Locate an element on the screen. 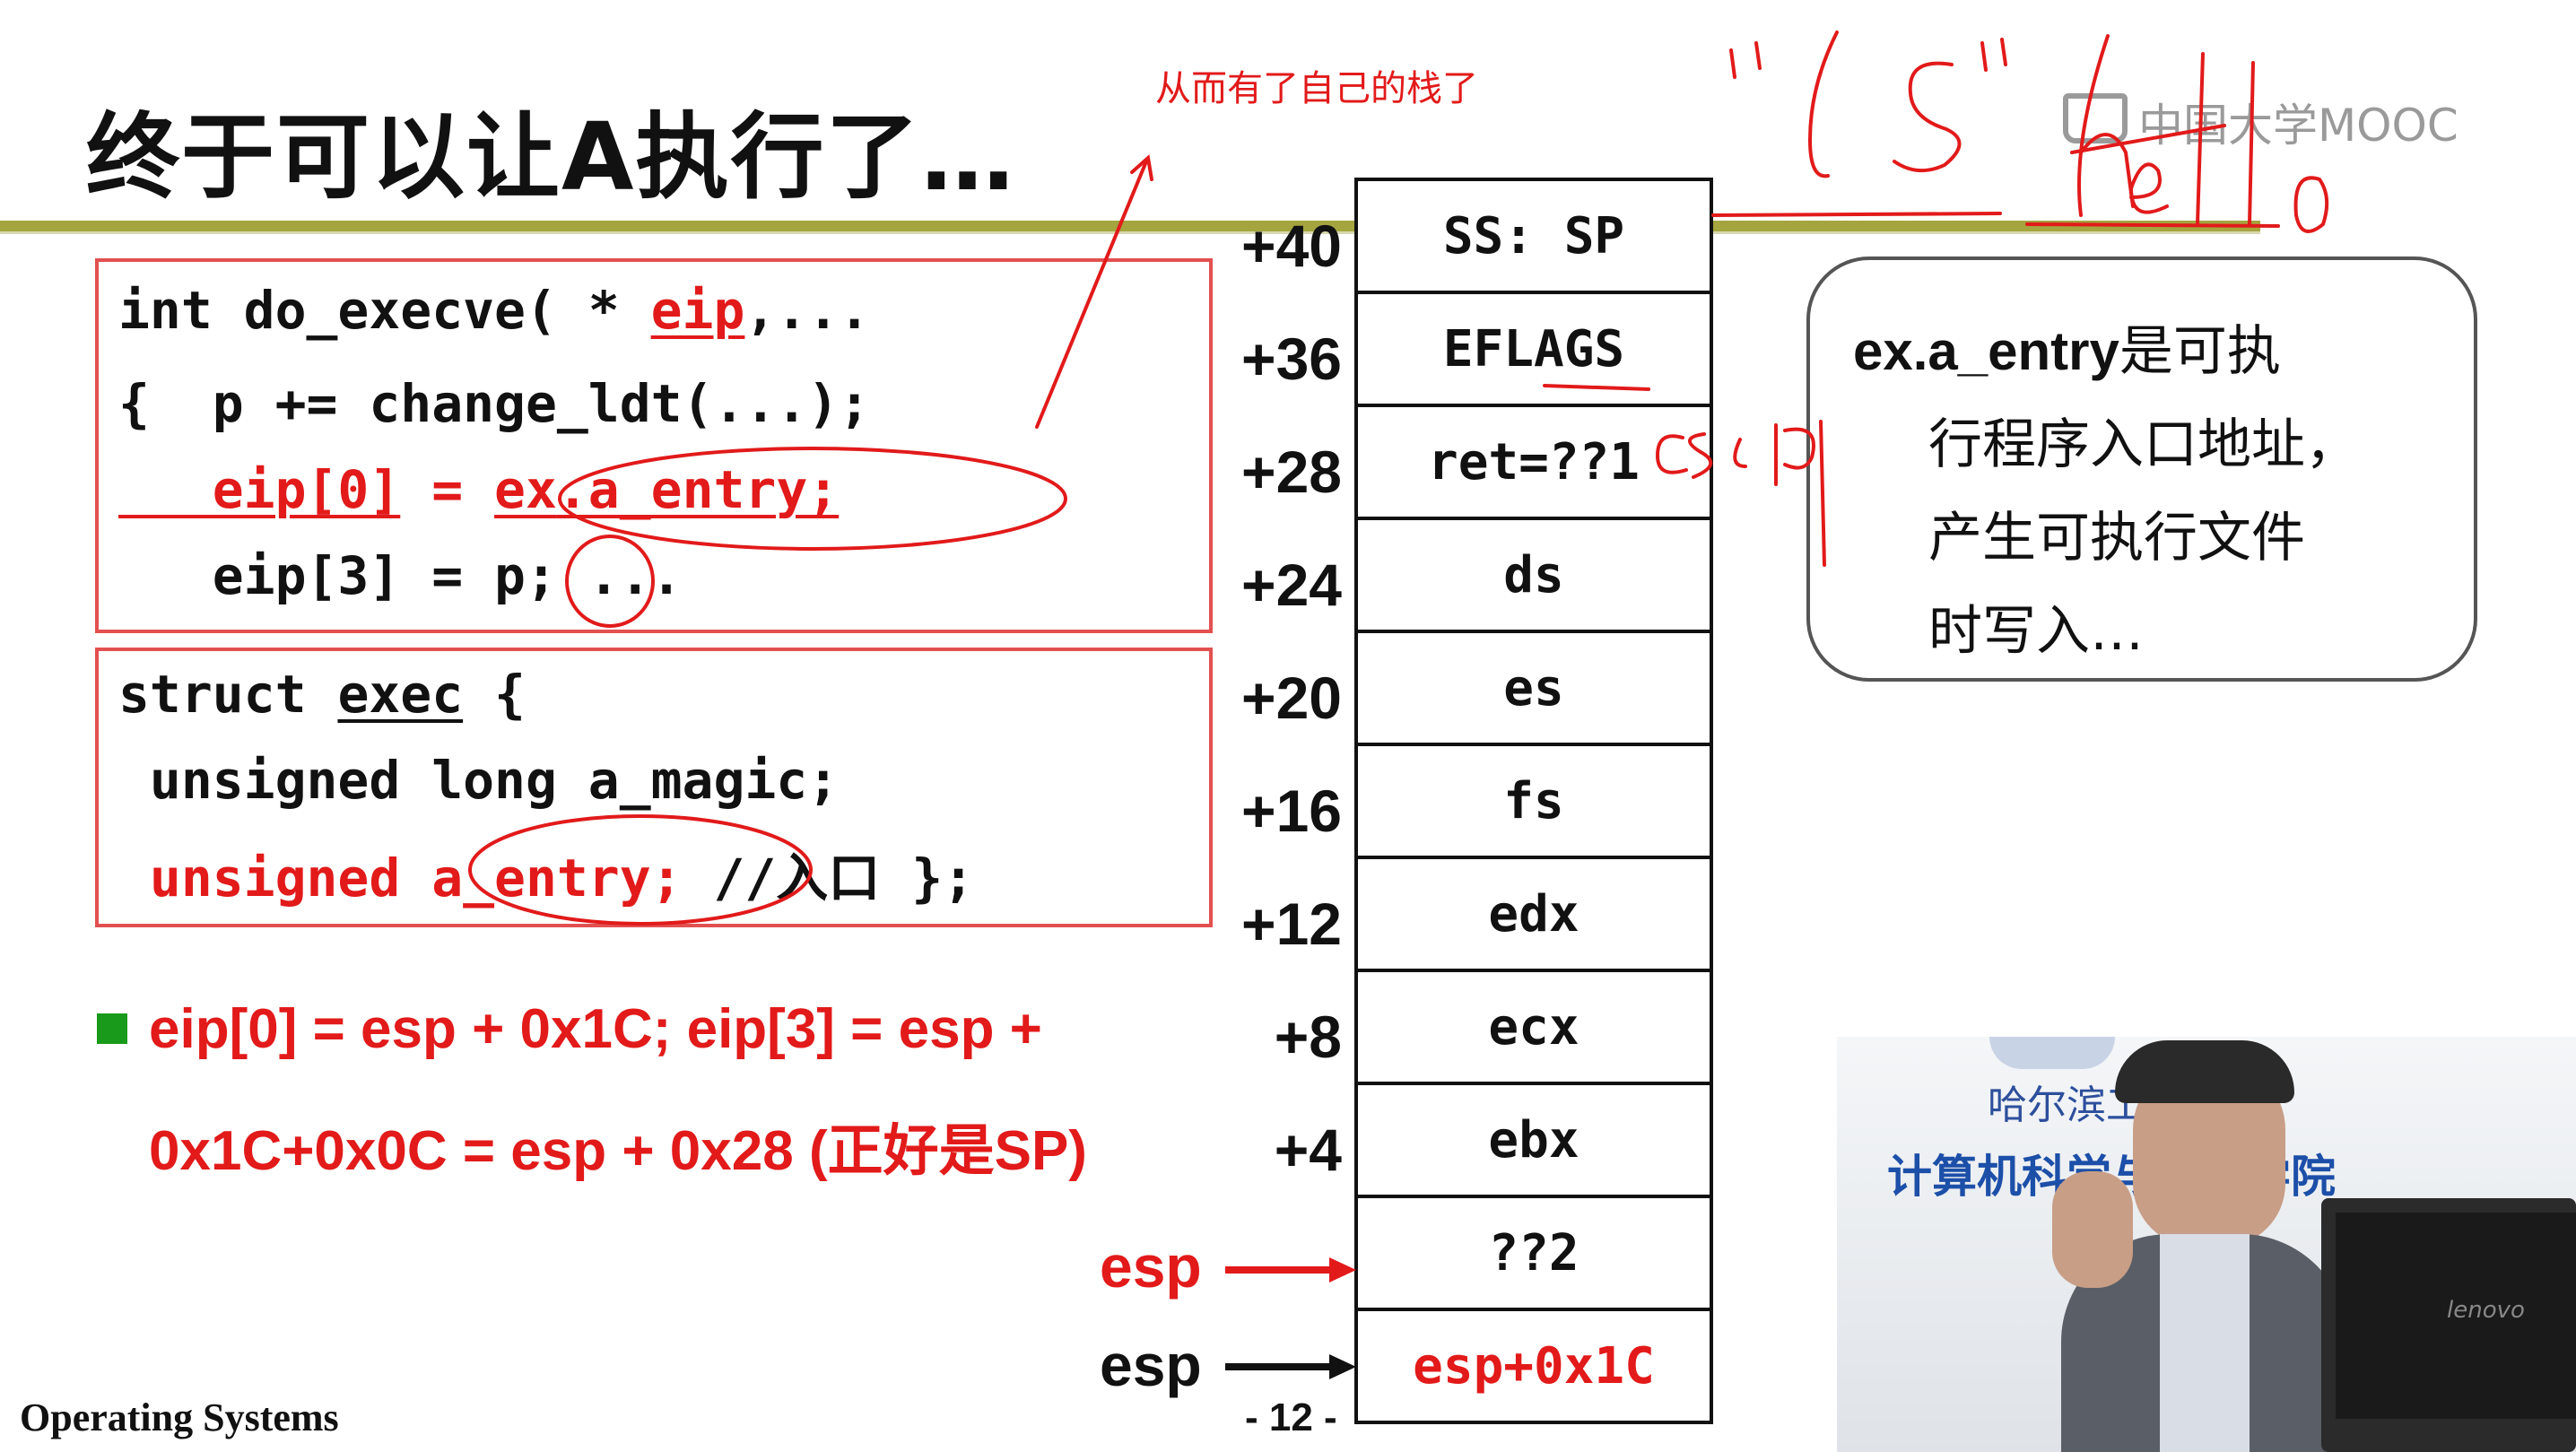  lecturer-hair is located at coordinates (2204, 1071).